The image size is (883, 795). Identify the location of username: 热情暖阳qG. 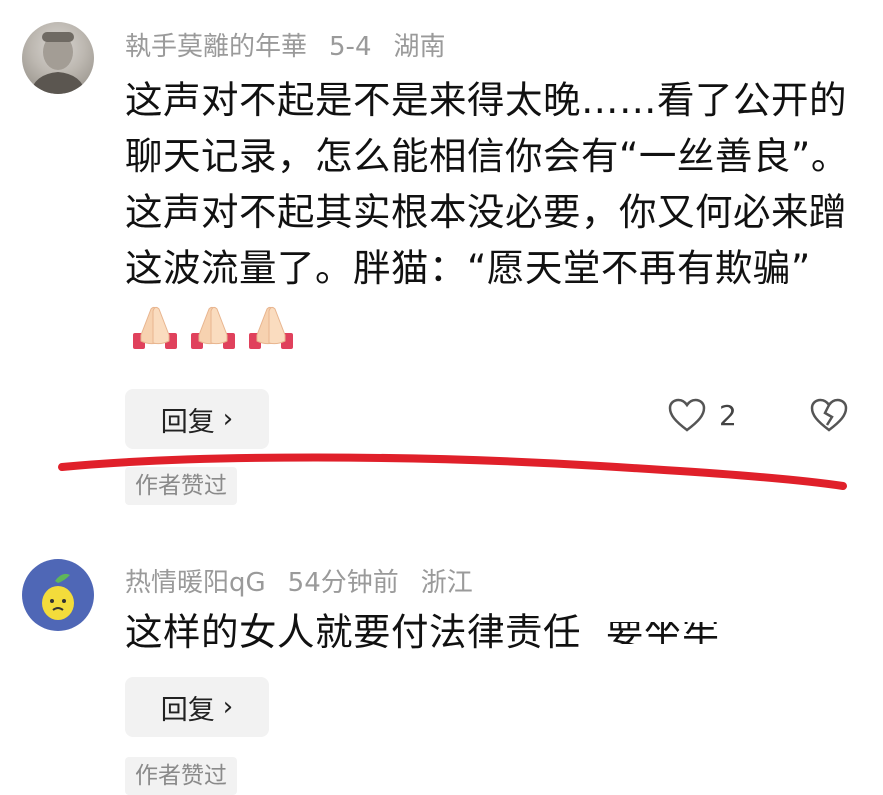
(195, 583).